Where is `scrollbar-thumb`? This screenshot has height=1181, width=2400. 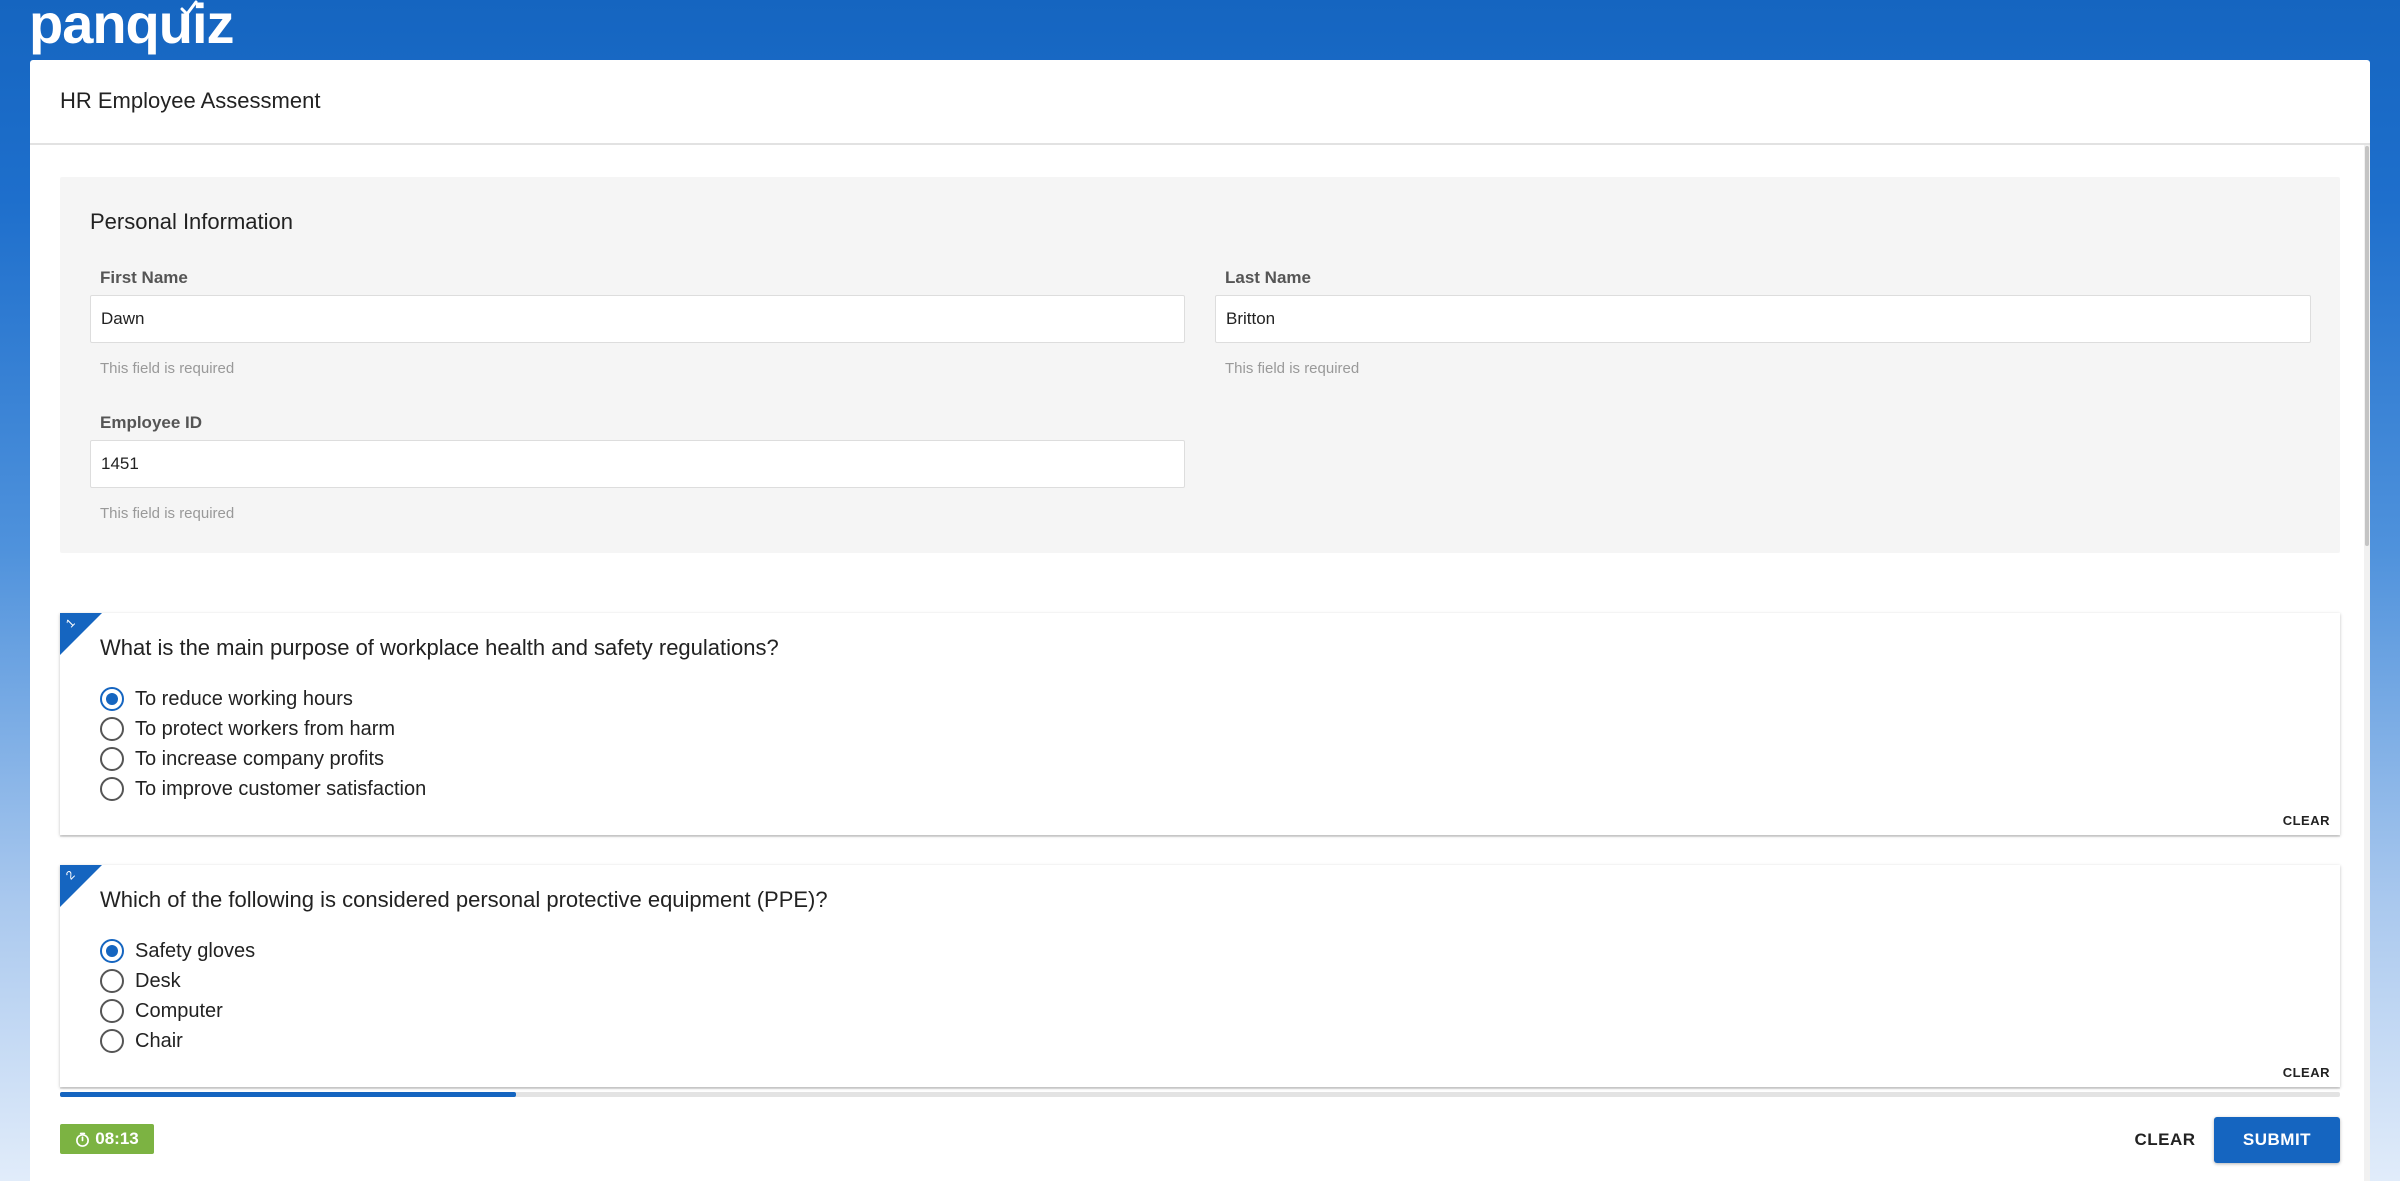
scrollbar-thumb is located at coordinates (2367, 346).